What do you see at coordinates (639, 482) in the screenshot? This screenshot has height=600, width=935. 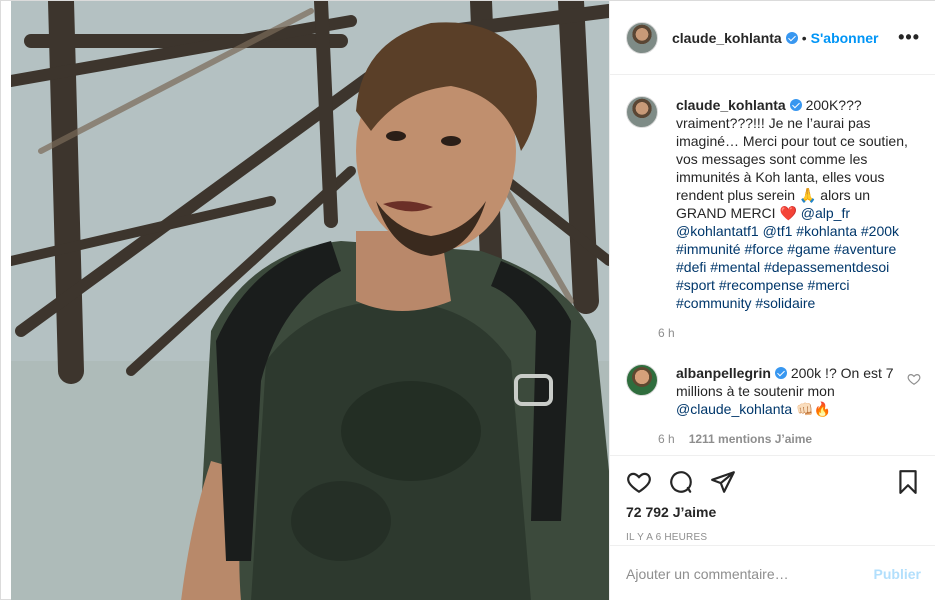 I see `heart-icon` at bounding box center [639, 482].